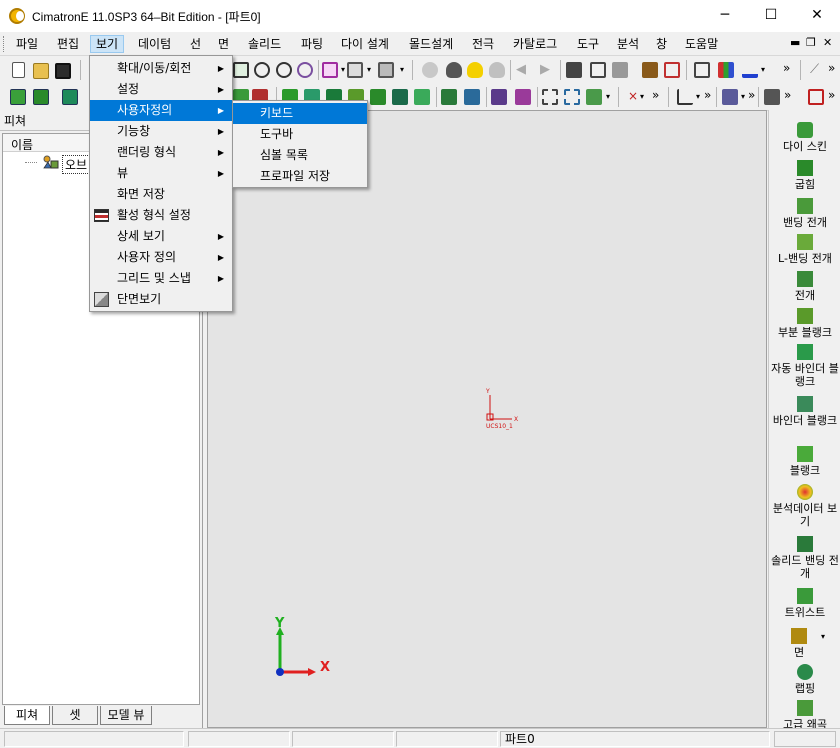 Image resolution: width=840 pixels, height=748 pixels. Describe the element at coordinates (41, 71) in the screenshot. I see `open-folder-icon` at that location.